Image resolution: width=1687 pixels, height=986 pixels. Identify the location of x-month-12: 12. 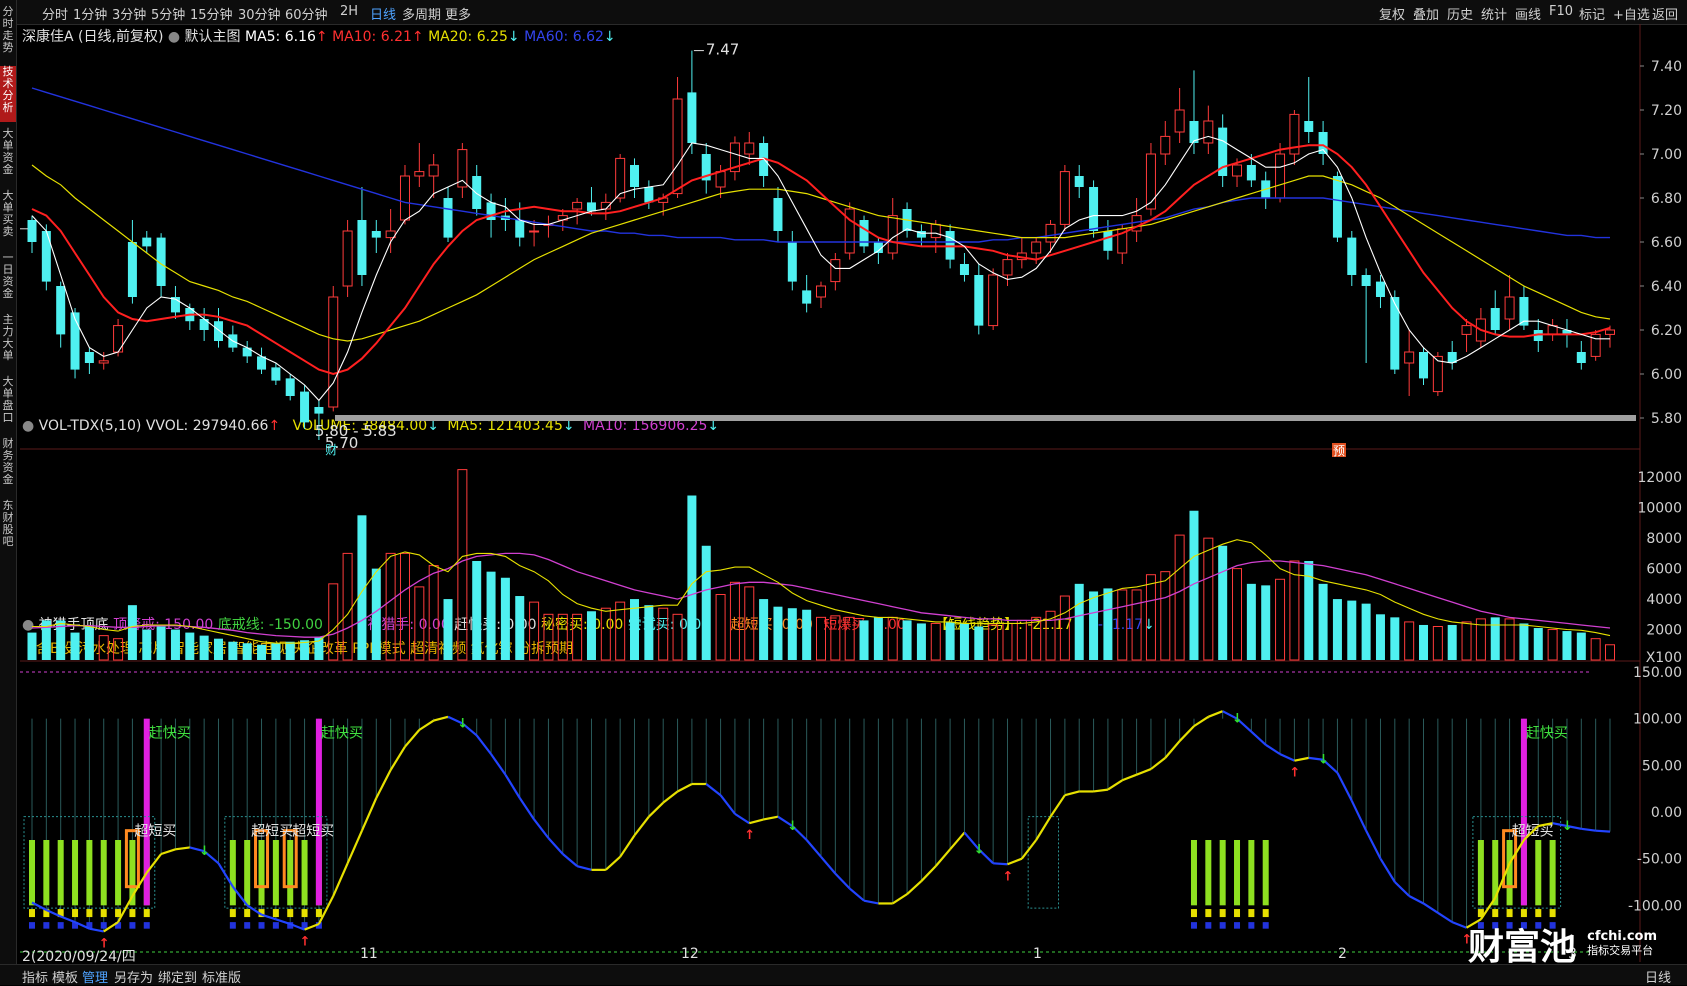
(690, 954).